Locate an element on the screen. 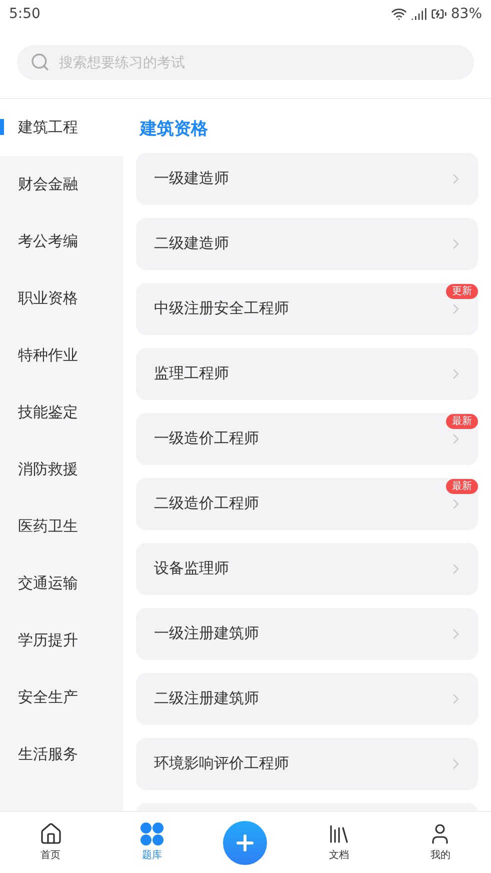 This screenshot has height=873, width=491. exam-name: 二级注册建筑师 is located at coordinates (206, 699).